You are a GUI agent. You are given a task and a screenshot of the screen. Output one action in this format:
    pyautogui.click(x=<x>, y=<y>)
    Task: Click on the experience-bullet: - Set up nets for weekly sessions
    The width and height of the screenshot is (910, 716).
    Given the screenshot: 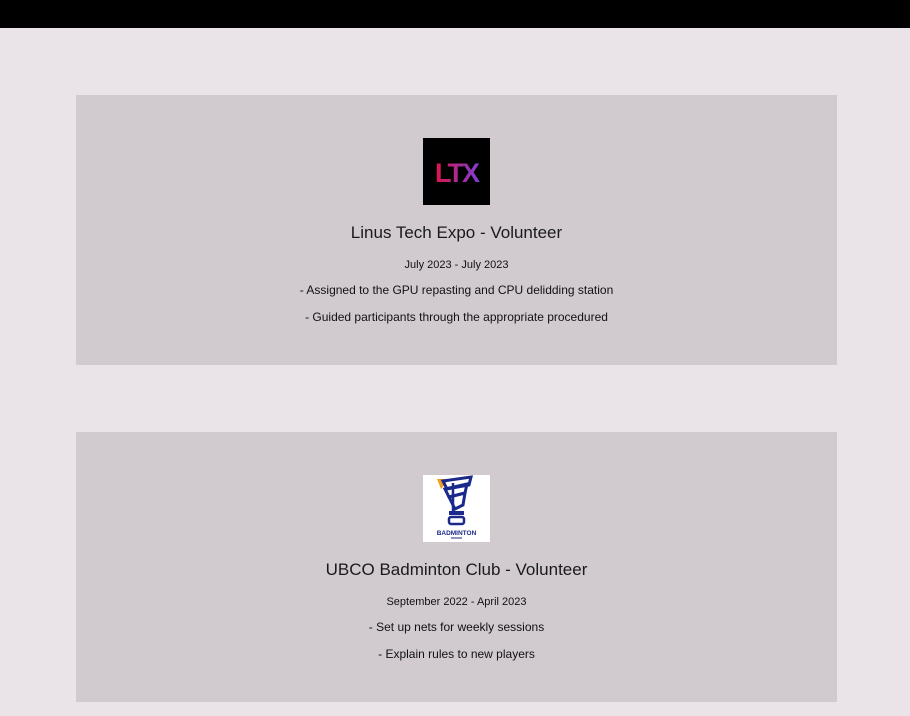 What is the action you would take?
    pyautogui.click(x=456, y=627)
    